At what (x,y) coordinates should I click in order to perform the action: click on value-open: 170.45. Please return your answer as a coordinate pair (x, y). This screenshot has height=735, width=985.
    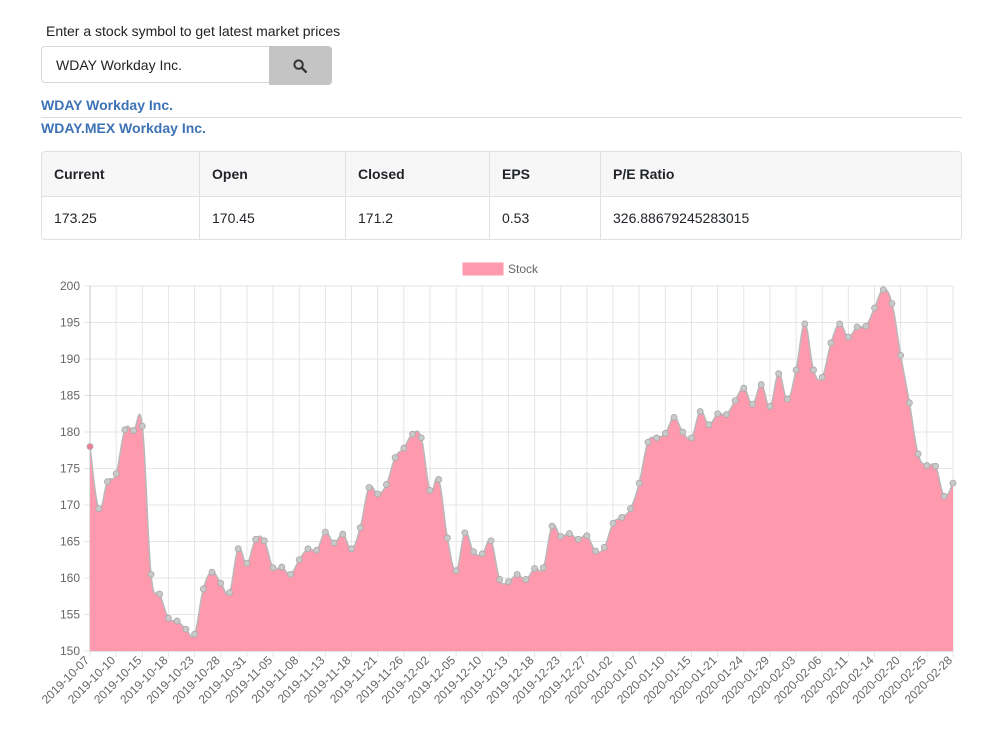
    Looking at the image, I should click on (273, 218).